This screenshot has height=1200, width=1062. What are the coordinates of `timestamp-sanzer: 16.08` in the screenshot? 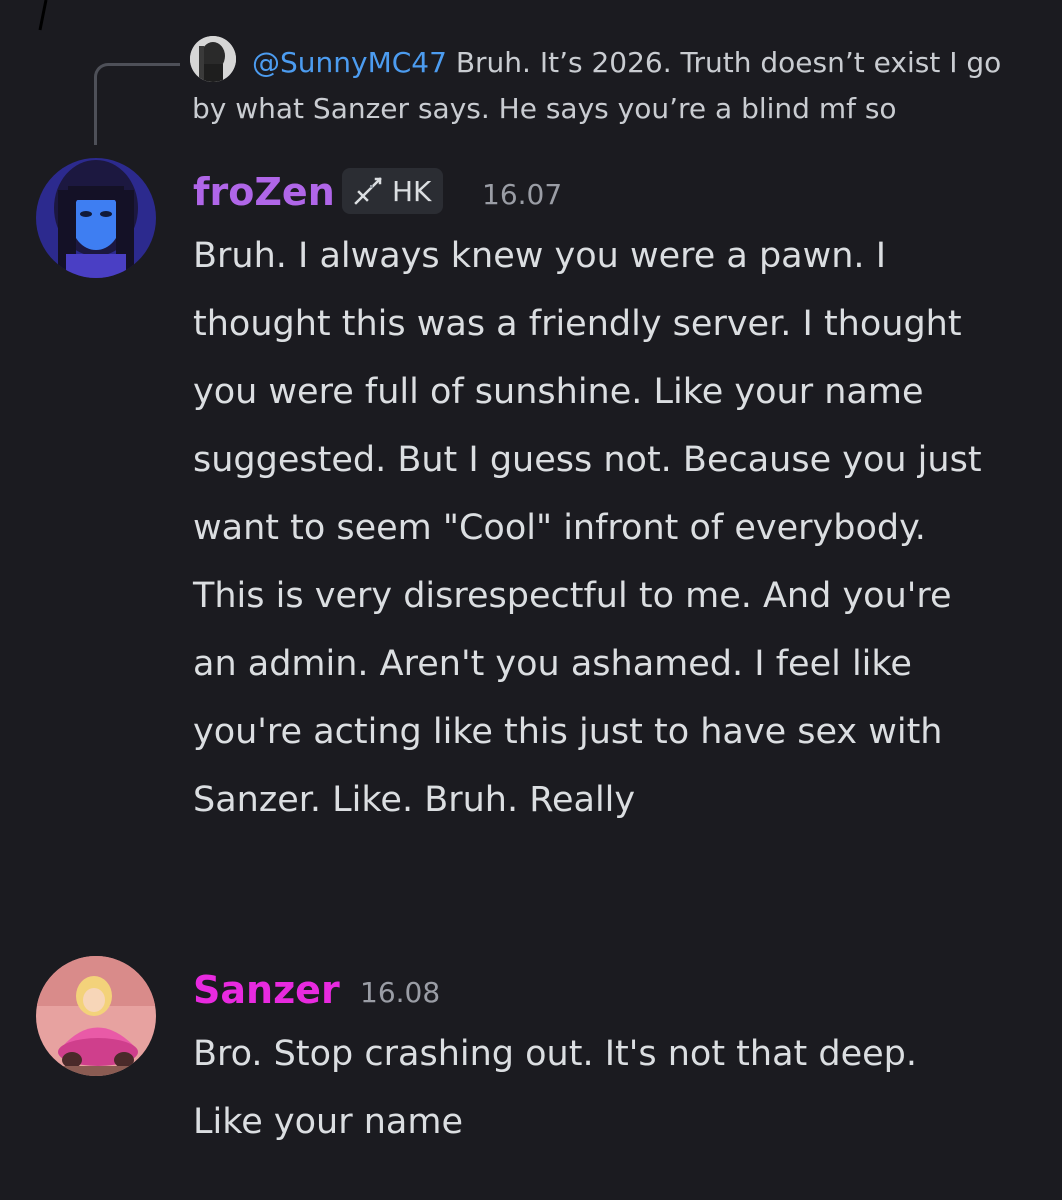 It's located at (400, 993).